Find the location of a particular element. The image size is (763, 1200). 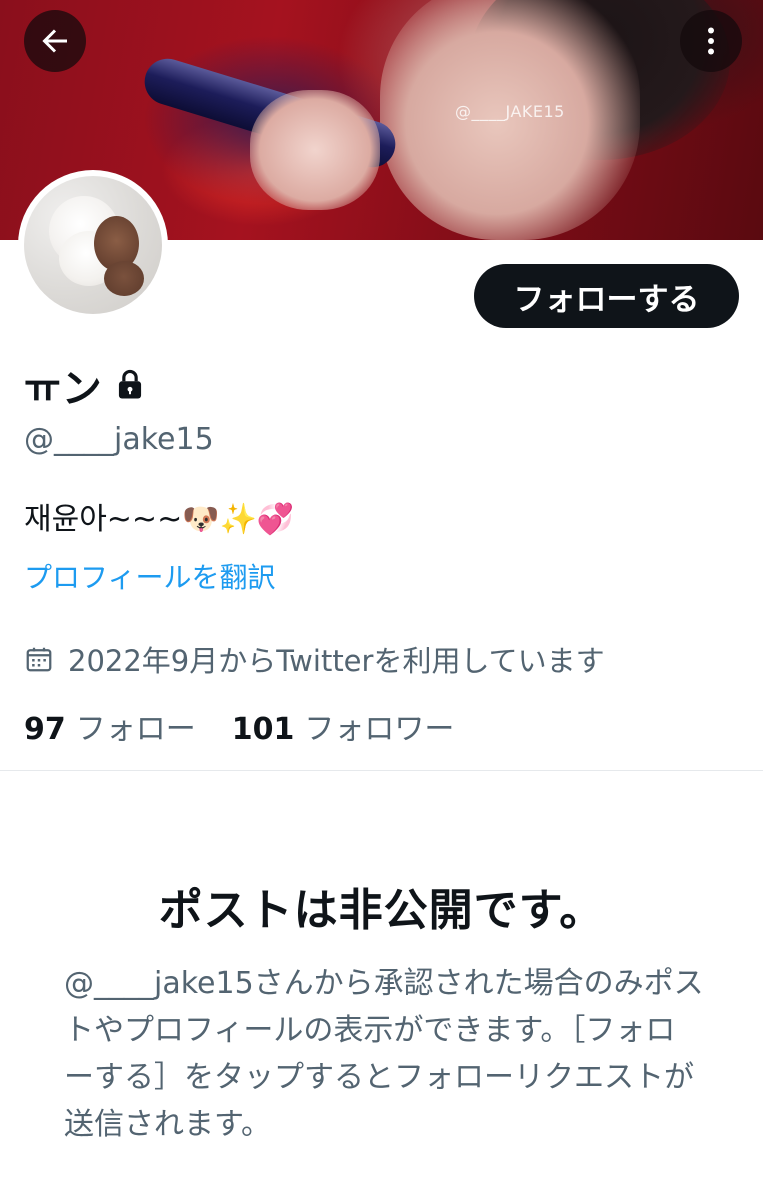

more-vertical-icon is located at coordinates (711, 41).